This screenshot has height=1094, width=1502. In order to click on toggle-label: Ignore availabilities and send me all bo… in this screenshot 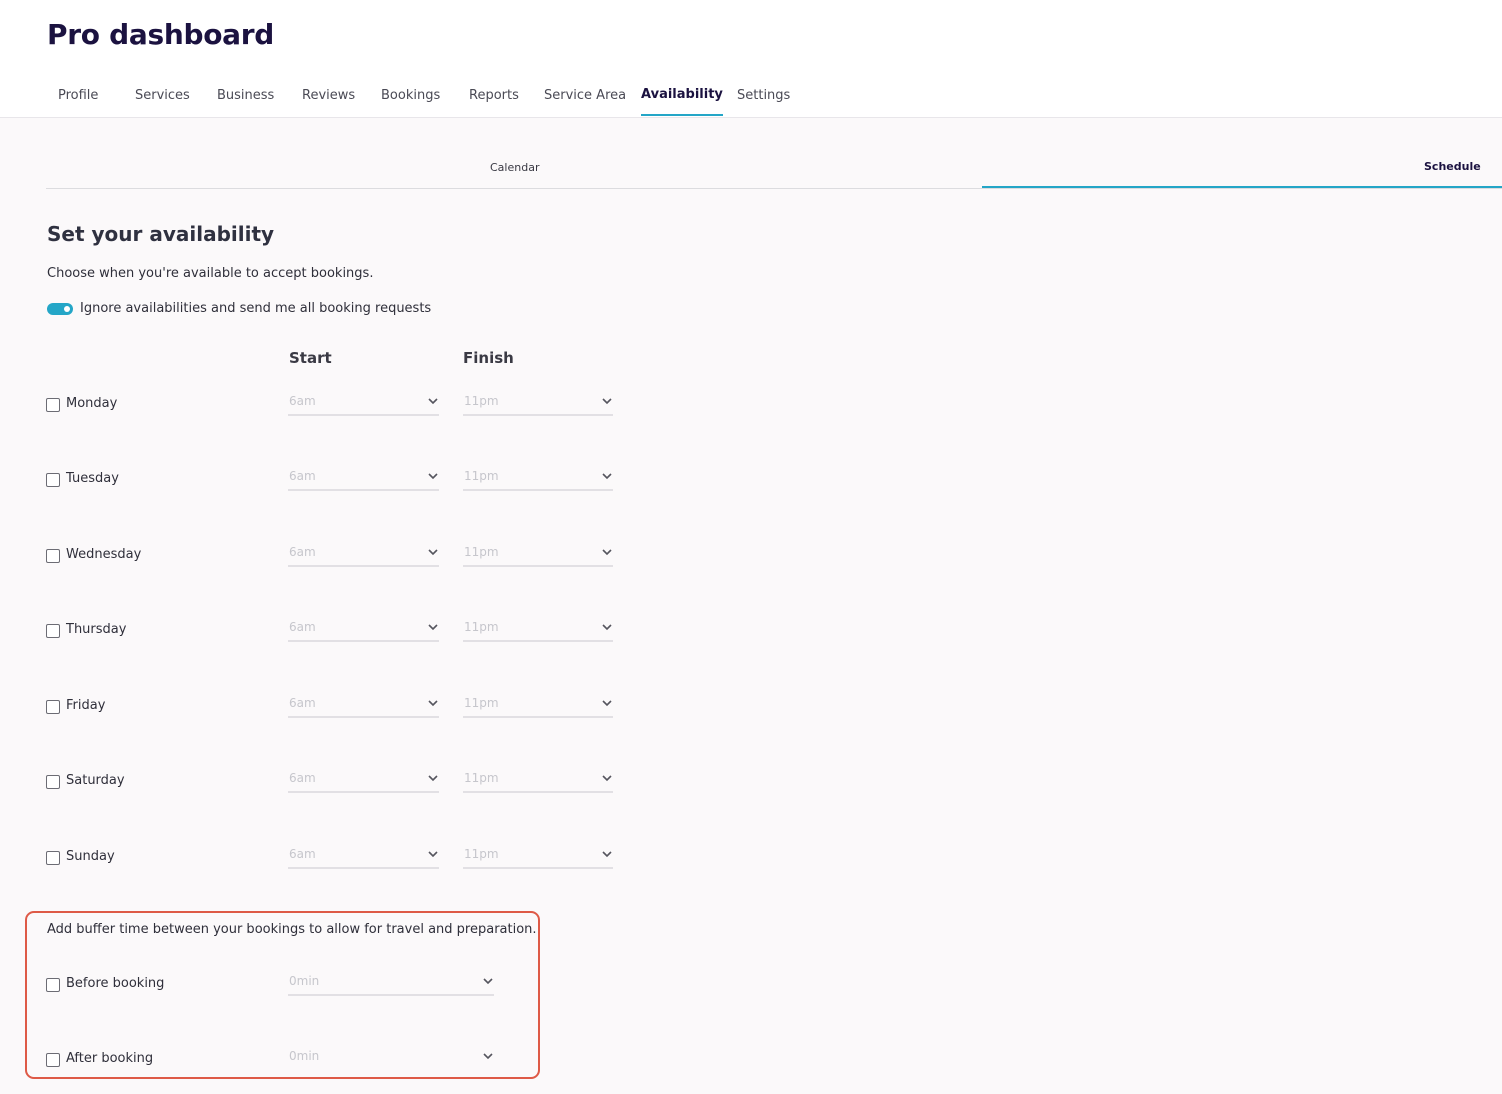, I will do `click(256, 308)`.